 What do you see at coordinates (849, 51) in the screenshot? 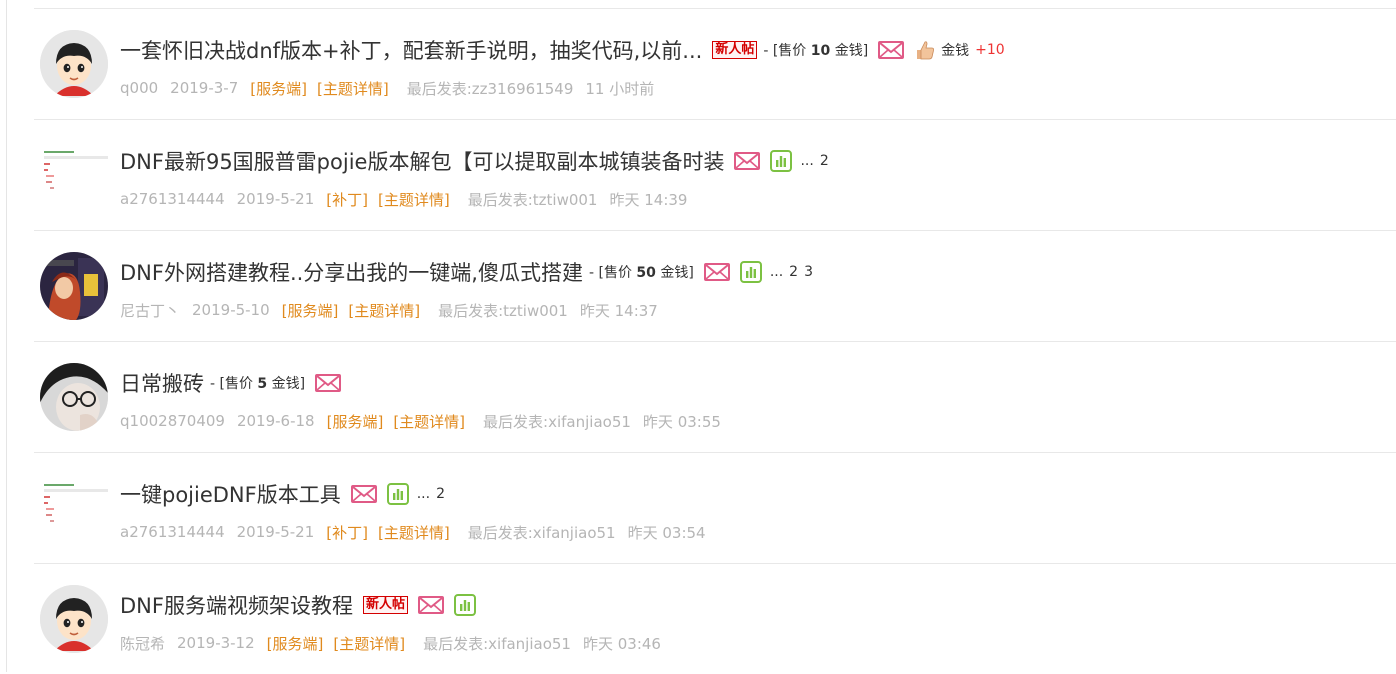
I see `price-suffix: 金钱]` at bounding box center [849, 51].